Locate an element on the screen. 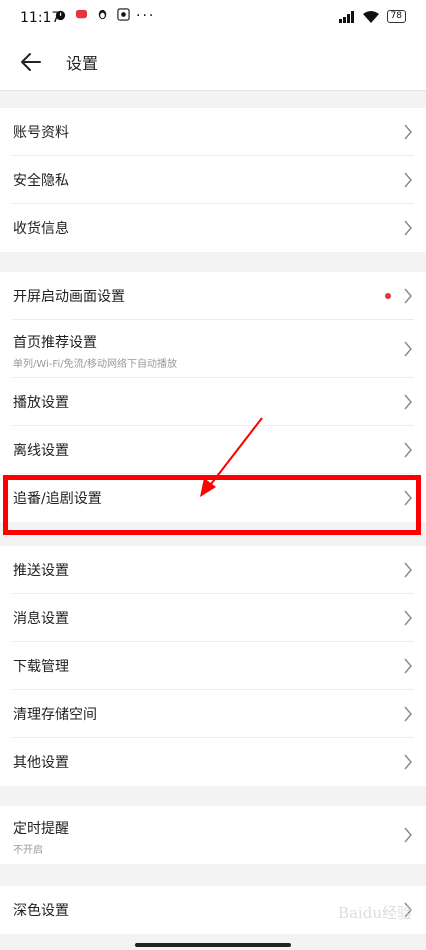 Image resolution: width=426 pixels, height=950 pixels. settings-item-label: 开屏启动画面设置 is located at coordinates (69, 297).